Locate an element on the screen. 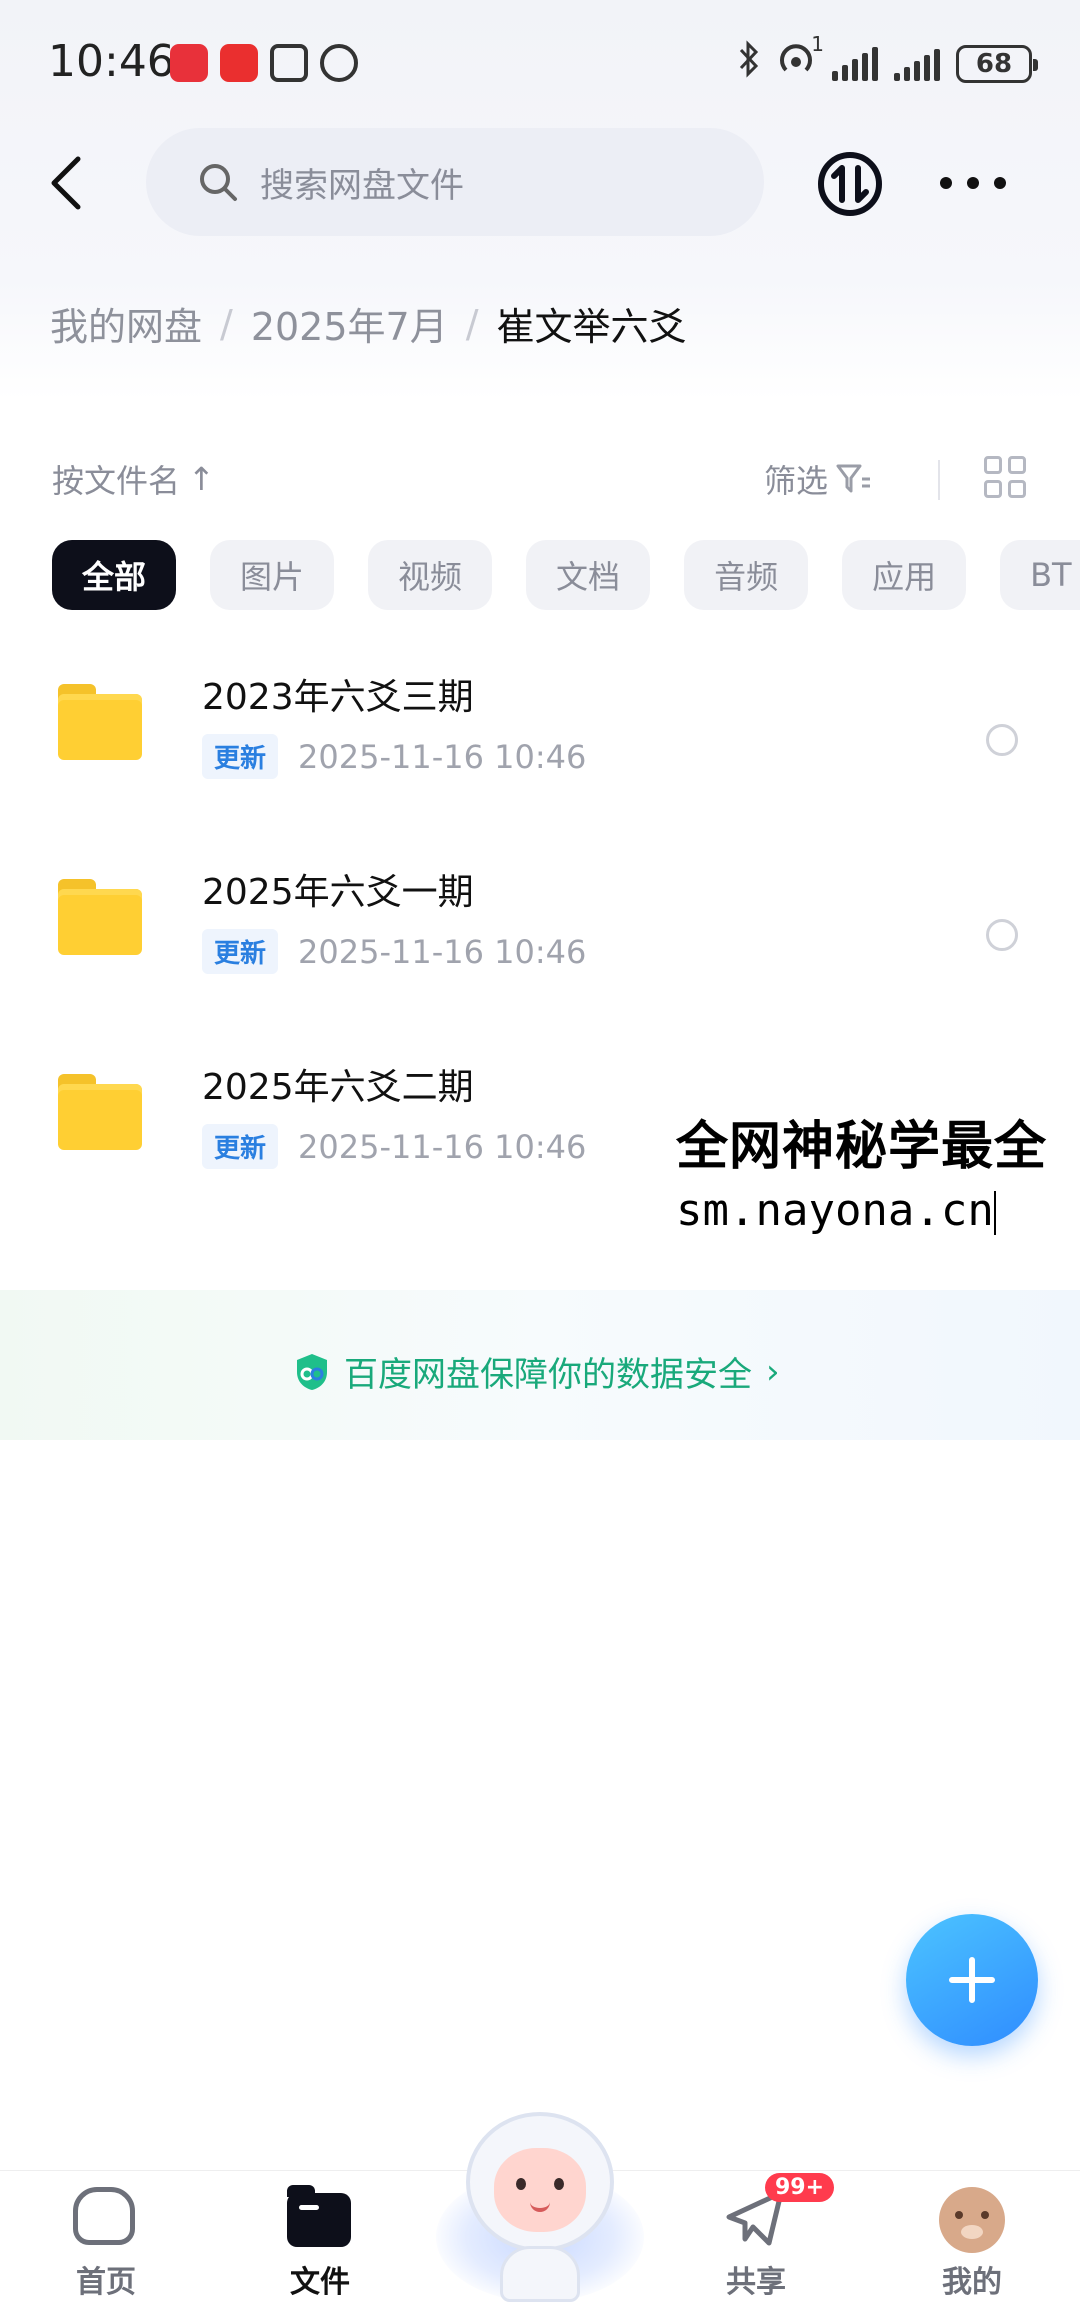 The height and width of the screenshot is (2324, 1080). mascot-face is located at coordinates (540, 2190).